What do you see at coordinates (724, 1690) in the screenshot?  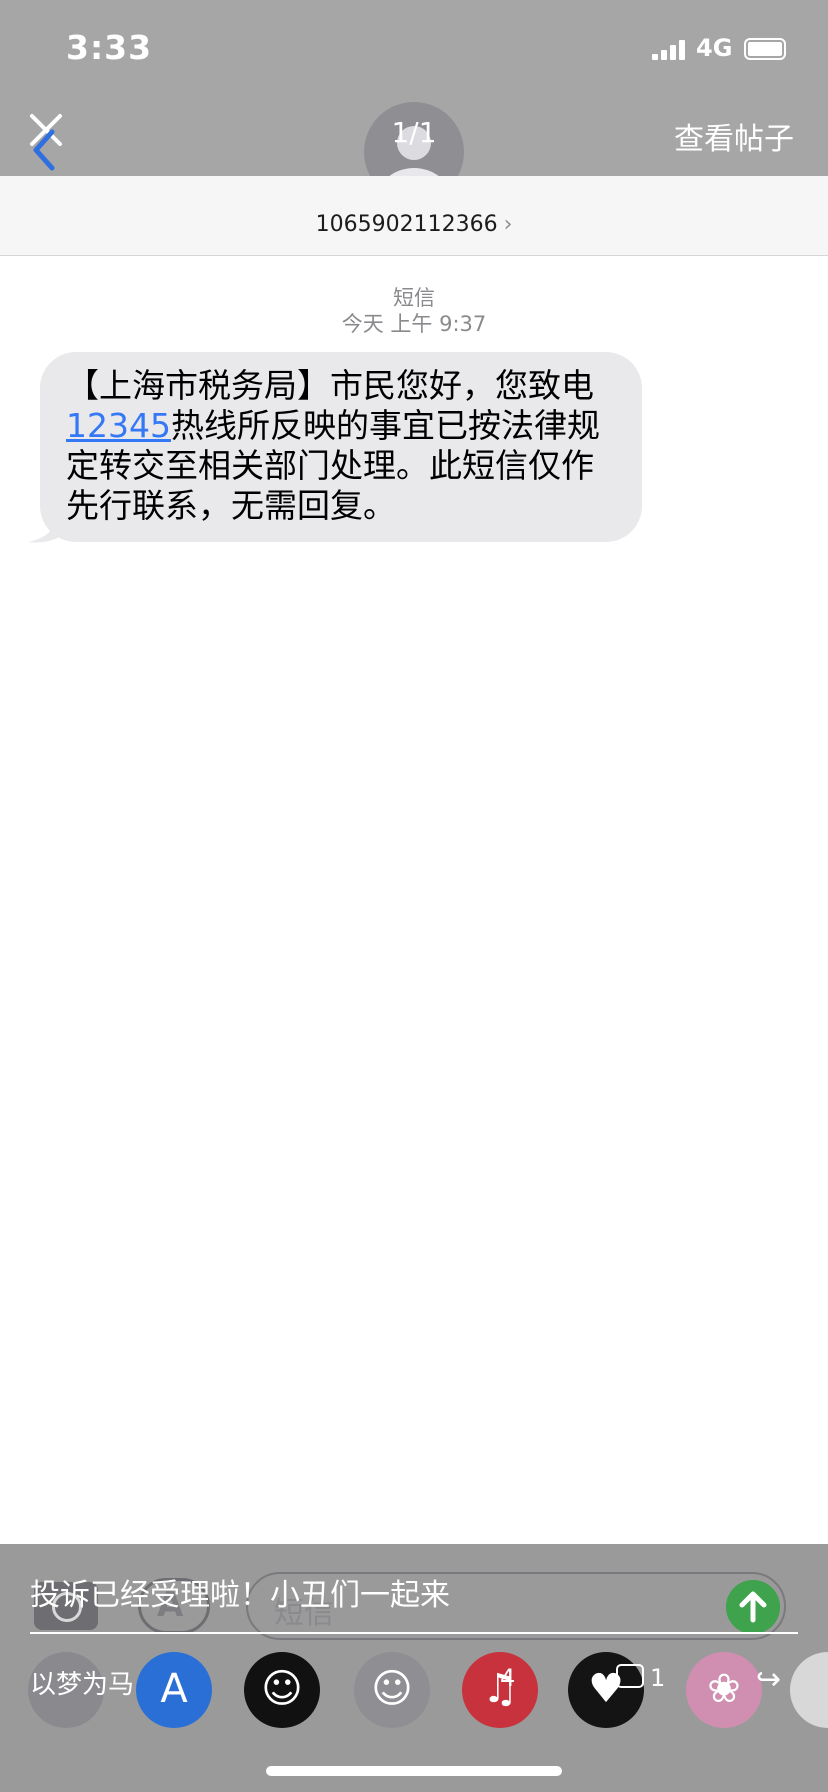 I see `sticker-app-icon: ❀` at bounding box center [724, 1690].